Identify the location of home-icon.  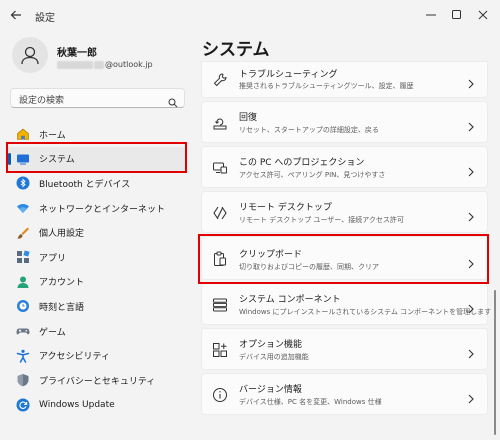
(23, 134).